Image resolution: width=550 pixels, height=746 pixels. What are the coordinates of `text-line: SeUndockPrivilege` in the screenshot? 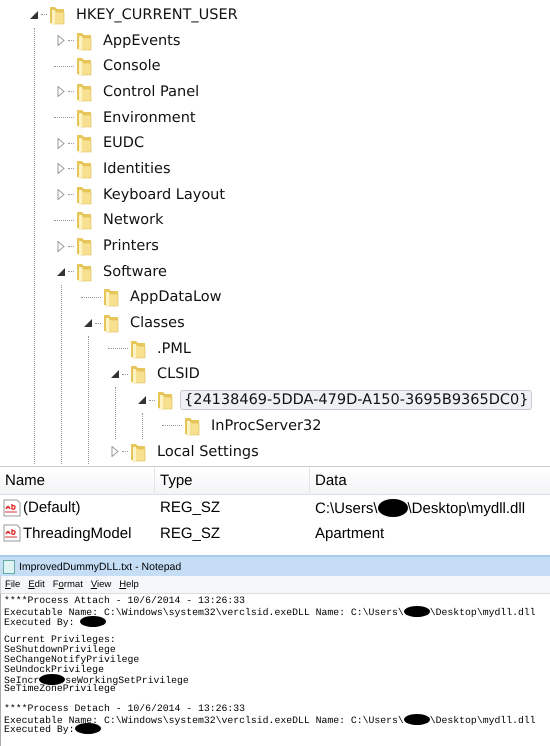 It's located at (54, 669).